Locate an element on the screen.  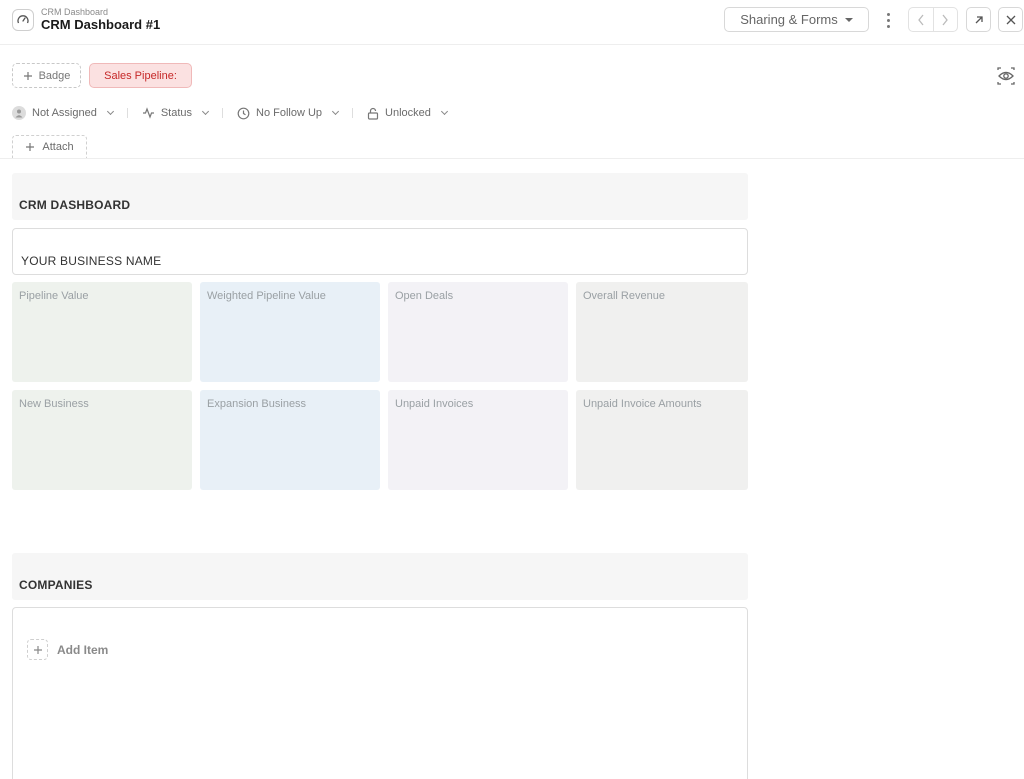
card-label: Weighted Pipeline Value is located at coordinates (266, 296).